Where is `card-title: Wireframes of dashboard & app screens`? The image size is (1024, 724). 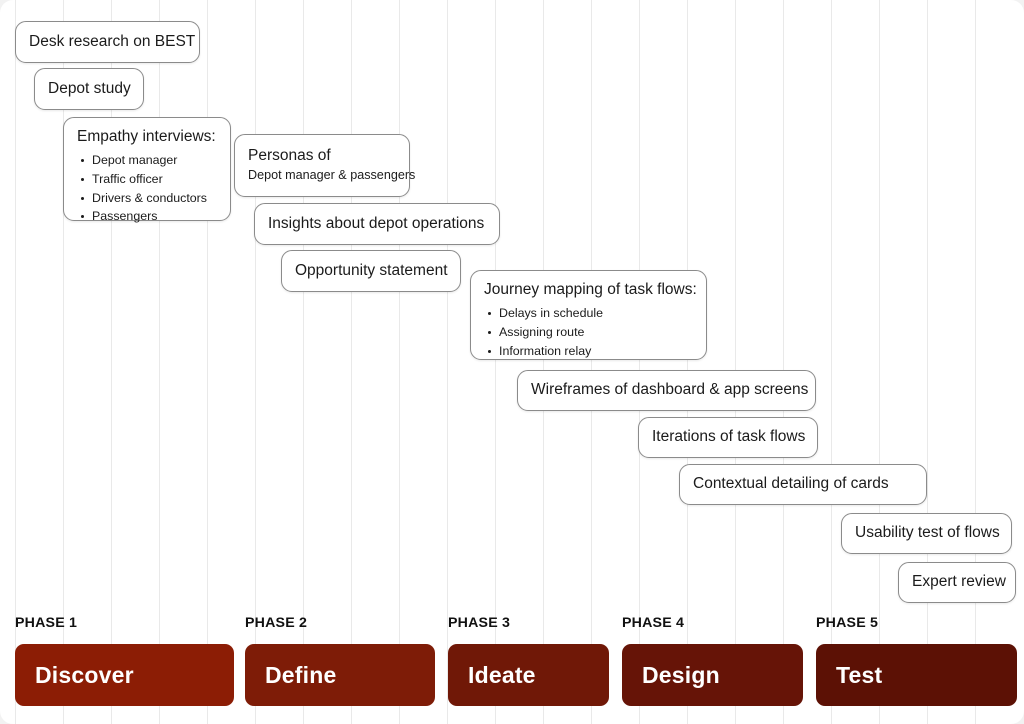
card-title: Wireframes of dashboard & app screens is located at coordinates (670, 390).